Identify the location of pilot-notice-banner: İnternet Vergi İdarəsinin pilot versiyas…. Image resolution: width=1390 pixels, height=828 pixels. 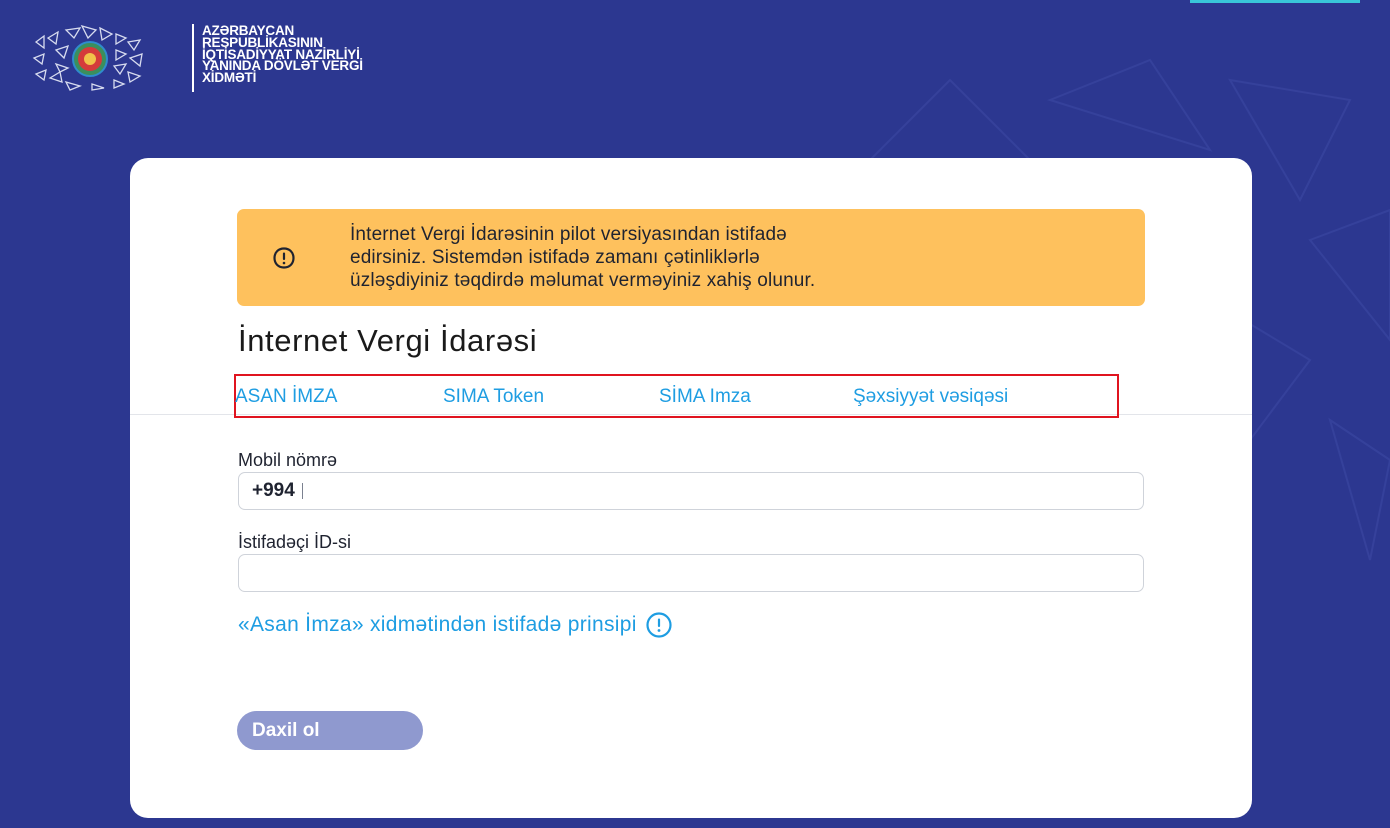
(691, 257).